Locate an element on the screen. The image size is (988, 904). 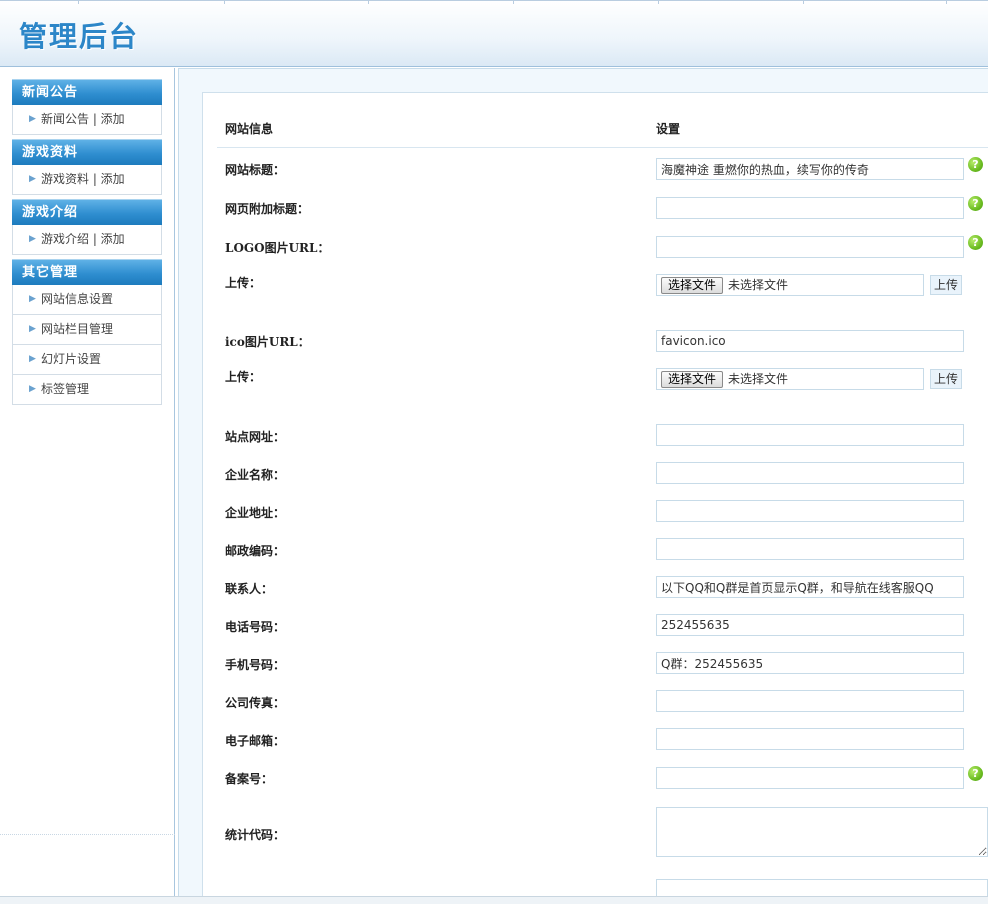
label-stats-code: 统计代码： is located at coordinates (255, 835).